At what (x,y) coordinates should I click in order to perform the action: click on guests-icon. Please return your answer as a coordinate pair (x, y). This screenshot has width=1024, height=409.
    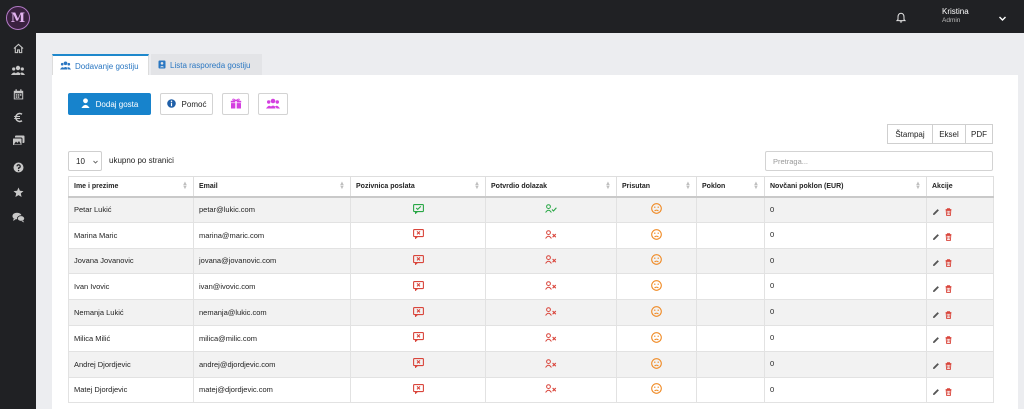
    Looking at the image, I should click on (18, 70).